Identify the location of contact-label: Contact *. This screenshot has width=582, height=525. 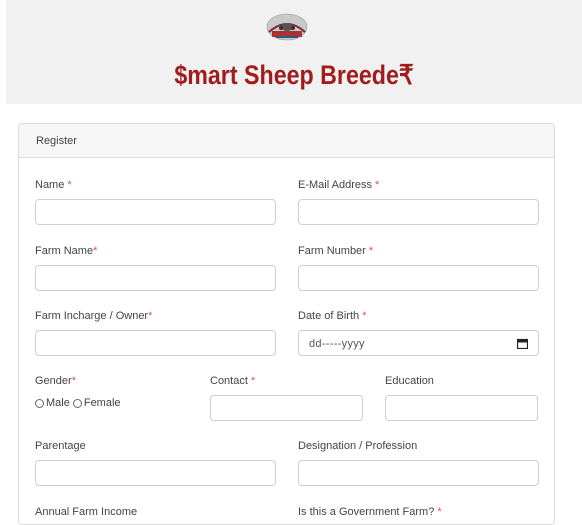
(233, 381).